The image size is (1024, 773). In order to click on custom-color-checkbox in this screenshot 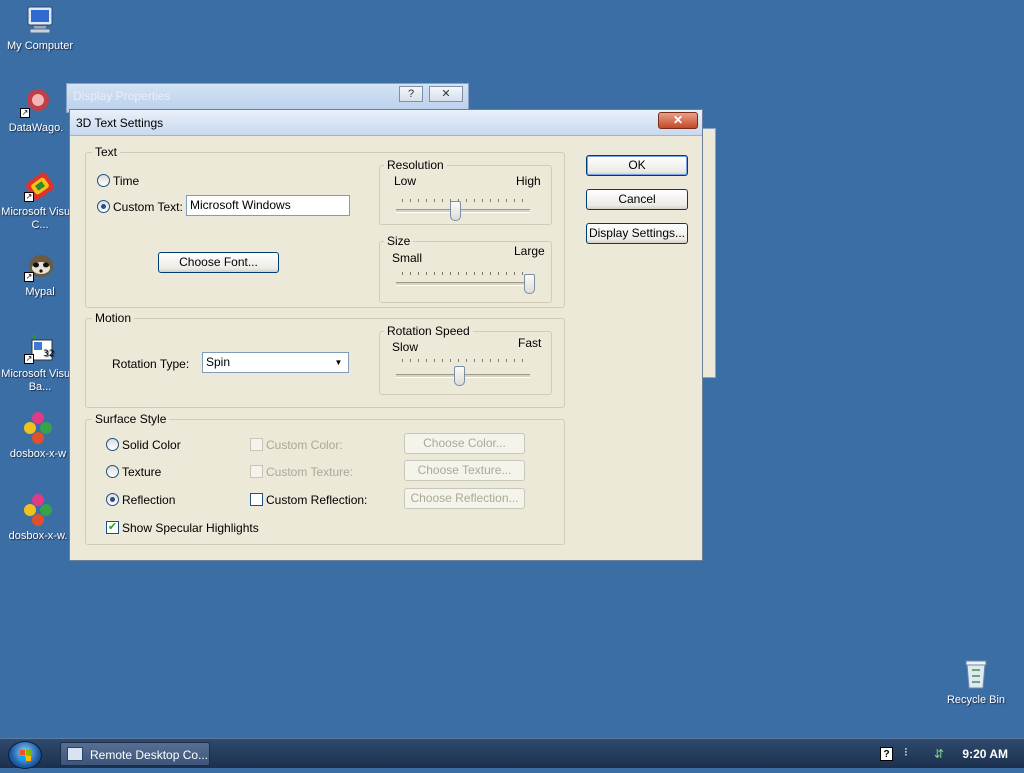, I will do `click(256, 444)`.